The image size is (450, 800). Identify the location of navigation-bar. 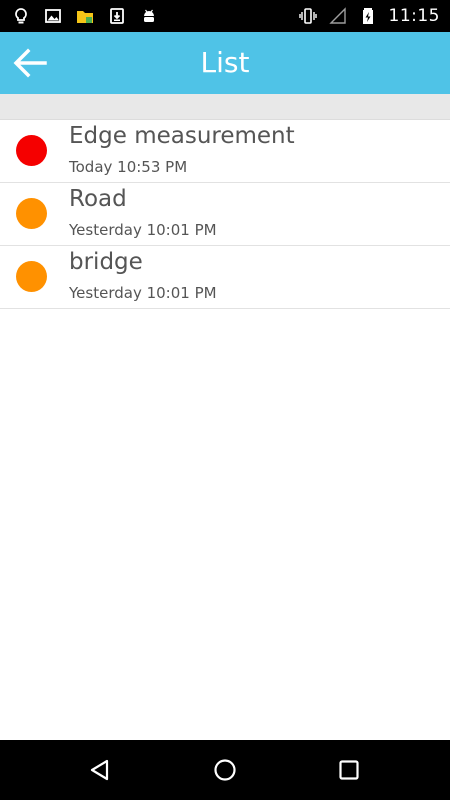
(225, 770).